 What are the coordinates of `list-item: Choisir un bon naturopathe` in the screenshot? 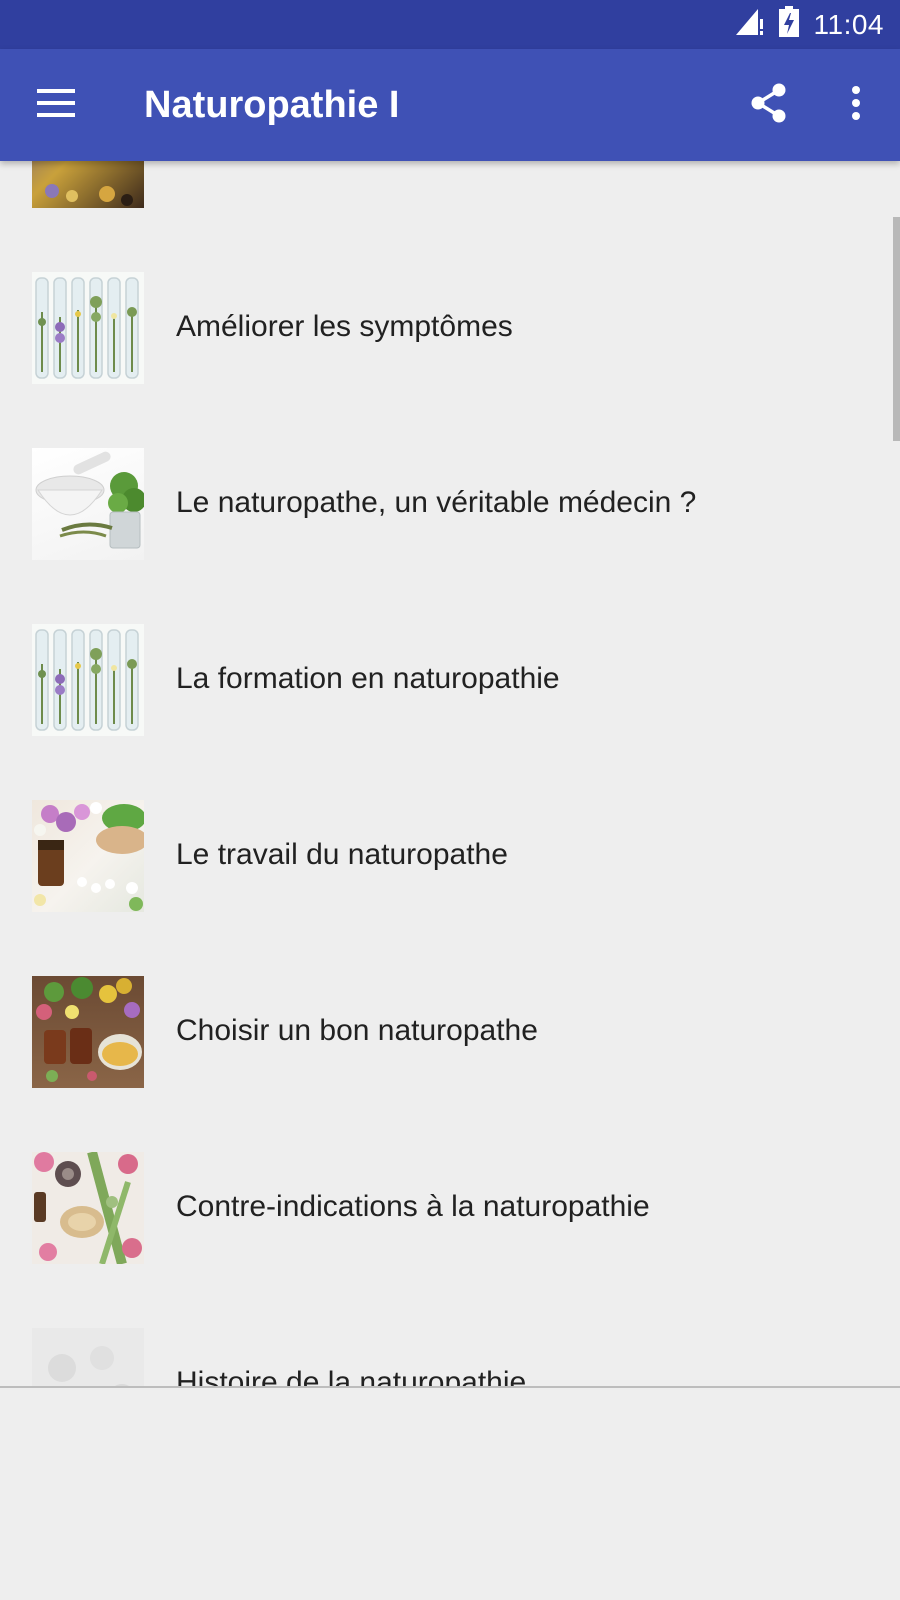 It's located at (450, 1031).